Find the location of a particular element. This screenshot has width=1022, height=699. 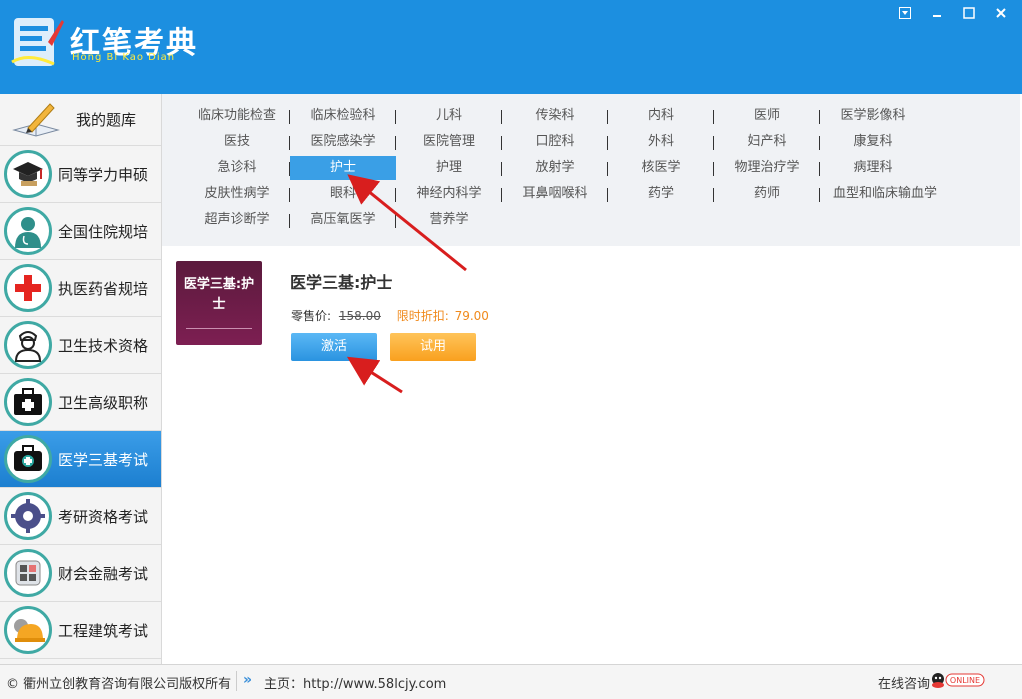

window-controls is located at coordinates (953, 13).